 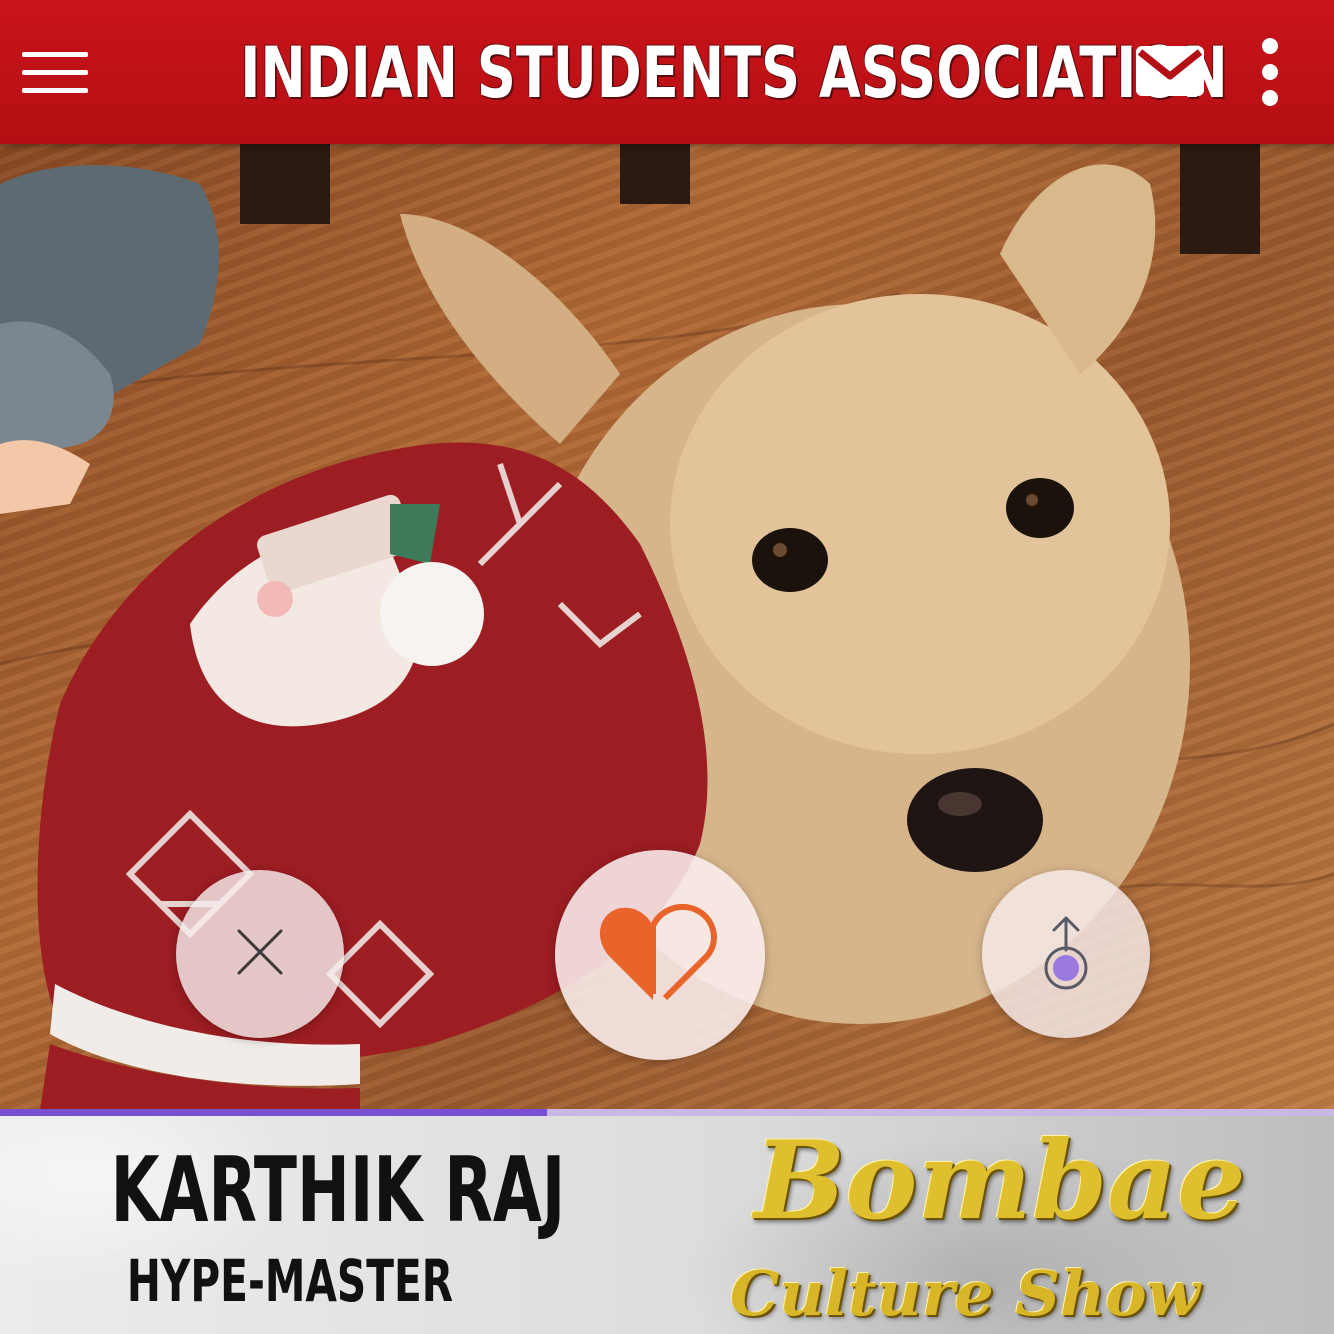 I want to click on dismiss-button, so click(x=260, y=954).